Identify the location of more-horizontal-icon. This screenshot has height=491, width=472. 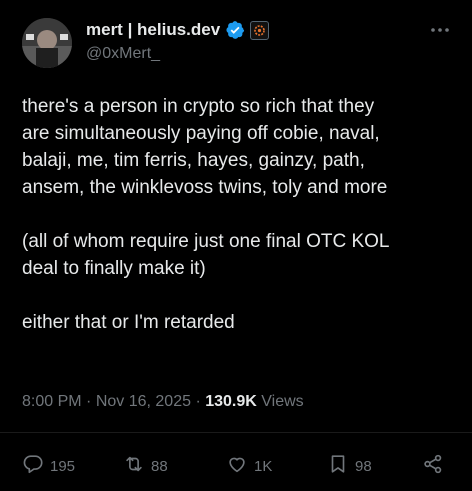
(440, 30).